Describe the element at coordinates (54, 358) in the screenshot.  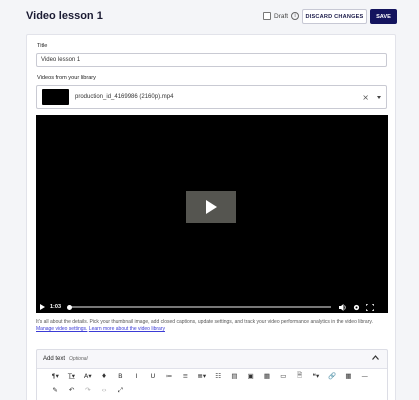
I see `editor-title: Add text` at that location.